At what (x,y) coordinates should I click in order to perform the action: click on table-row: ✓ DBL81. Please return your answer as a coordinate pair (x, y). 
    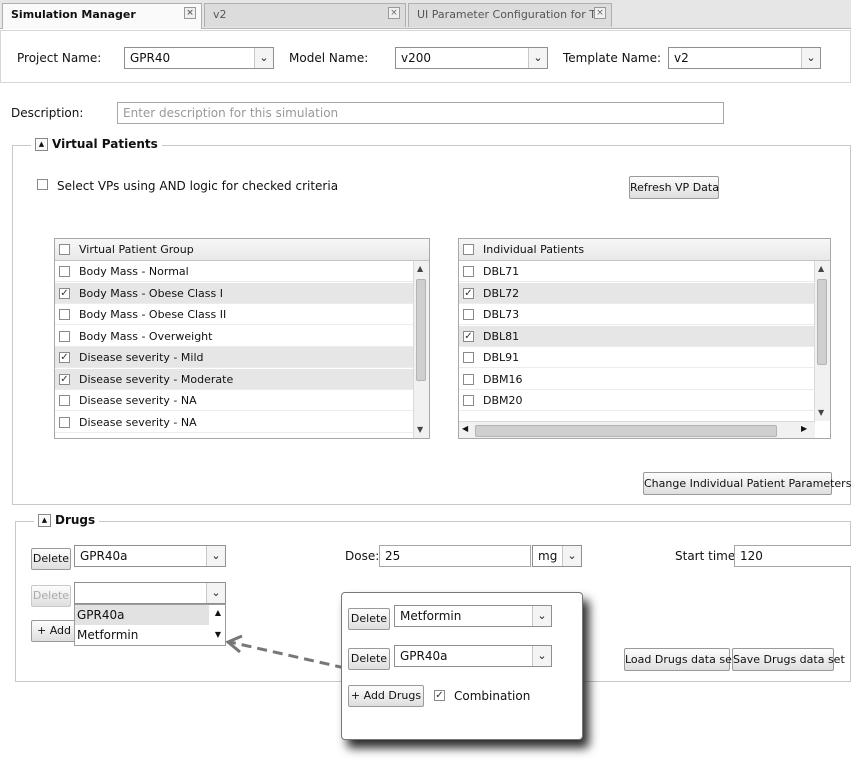
    Looking at the image, I should click on (637, 336).